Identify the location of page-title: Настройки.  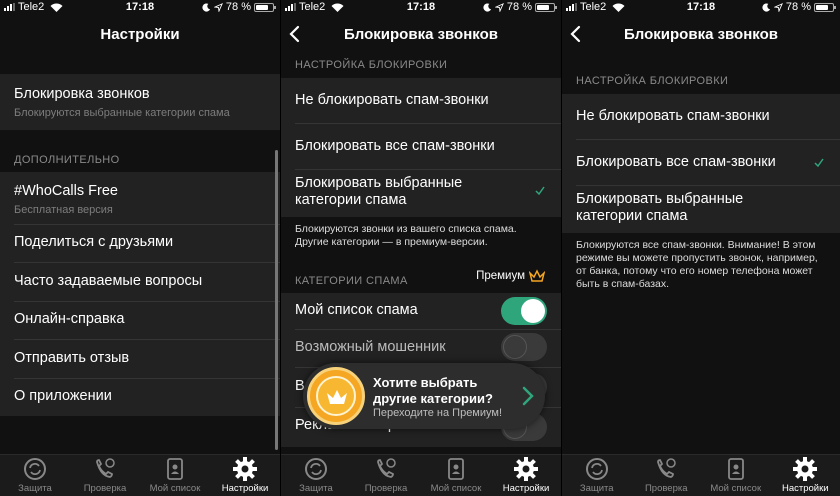
(140, 34).